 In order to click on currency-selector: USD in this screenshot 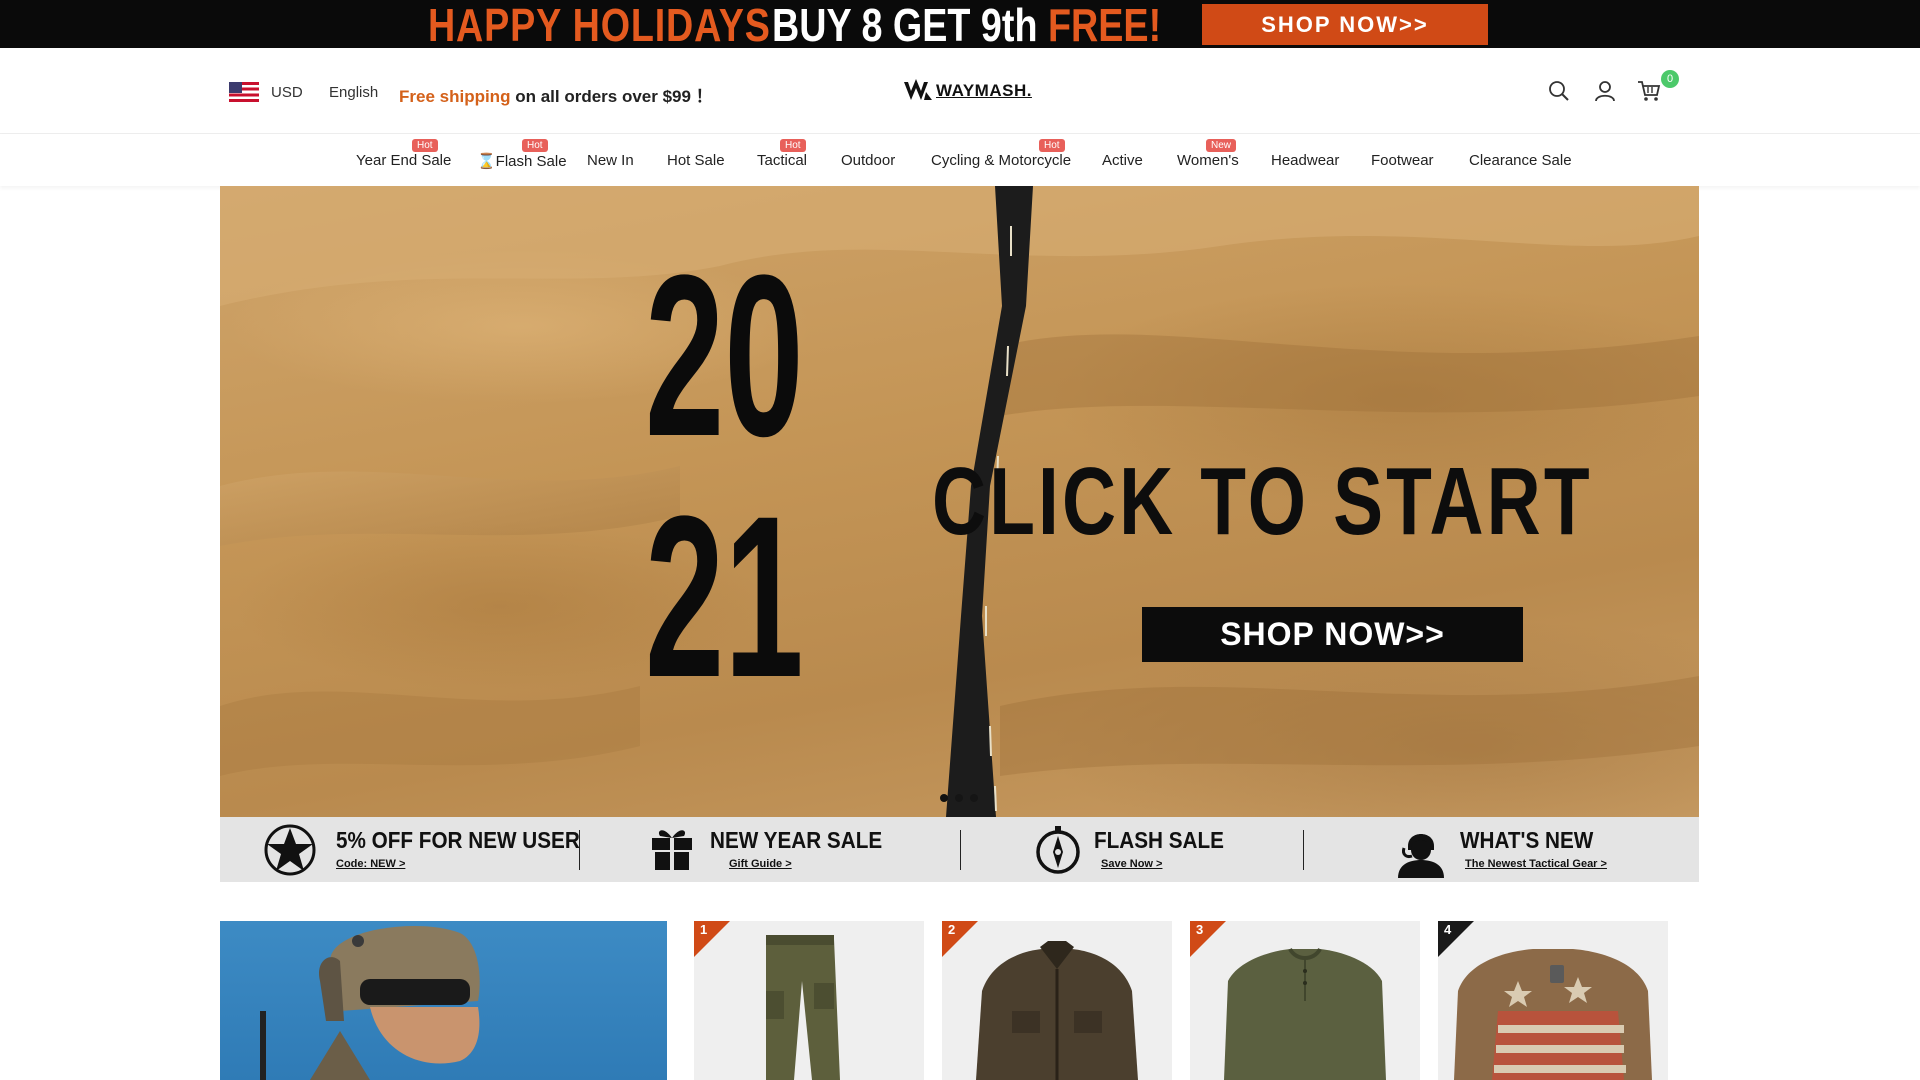, I will do `click(287, 92)`.